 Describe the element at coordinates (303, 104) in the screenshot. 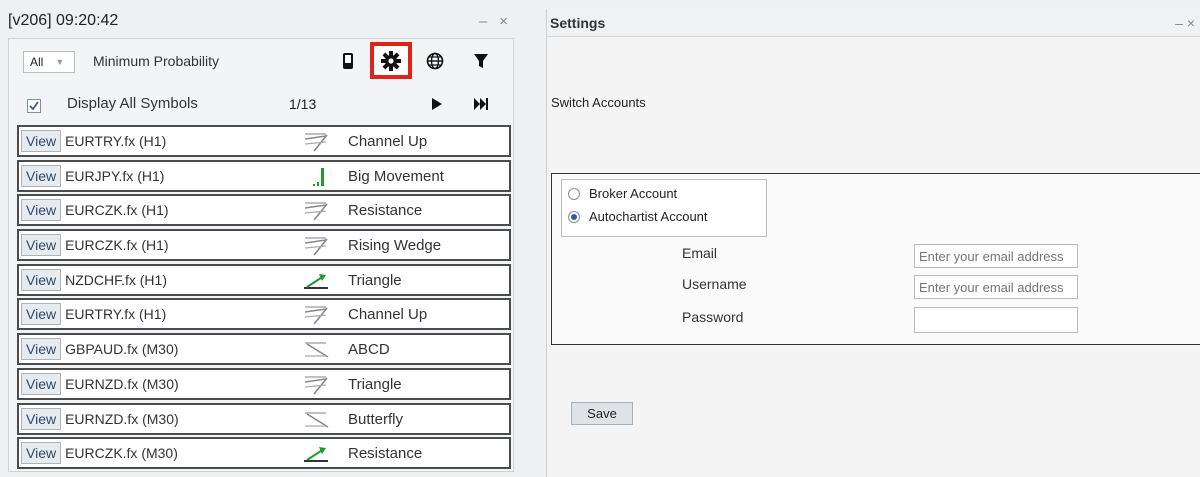

I see `page-counter: 1/13` at that location.